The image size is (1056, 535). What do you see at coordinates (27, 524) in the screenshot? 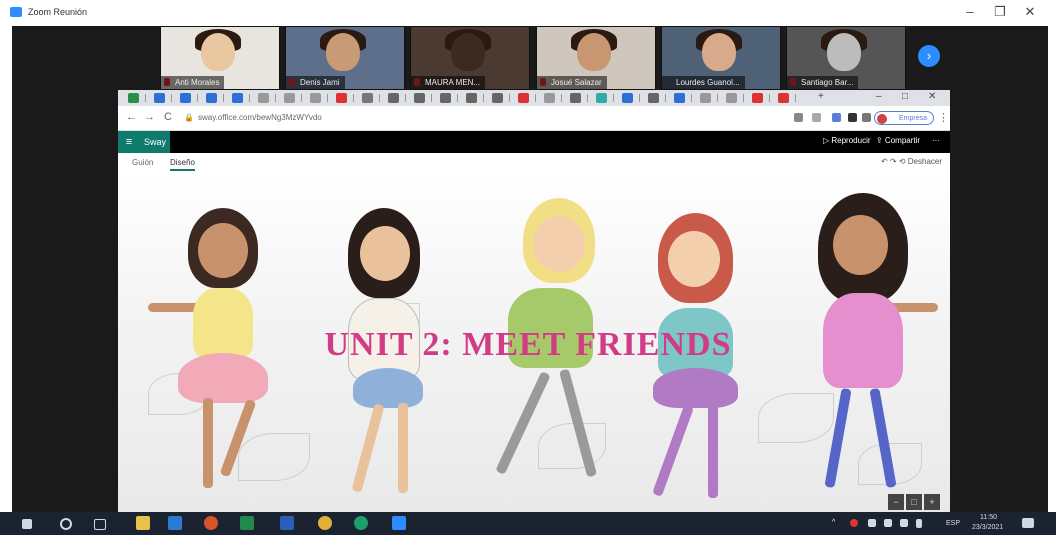
I see `windows-start-icon` at bounding box center [27, 524].